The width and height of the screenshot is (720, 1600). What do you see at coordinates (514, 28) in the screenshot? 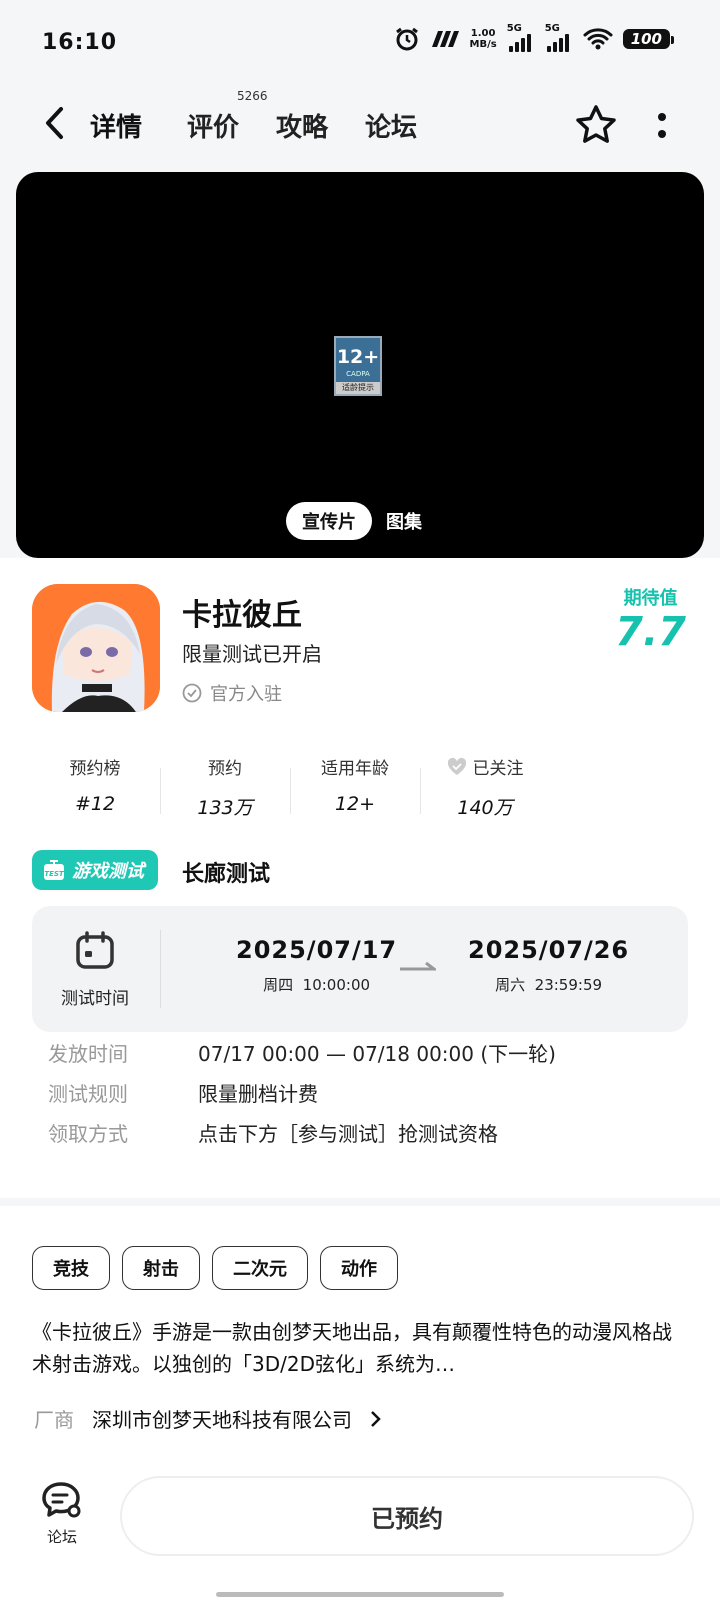
I see `net1-label: 5G` at bounding box center [514, 28].